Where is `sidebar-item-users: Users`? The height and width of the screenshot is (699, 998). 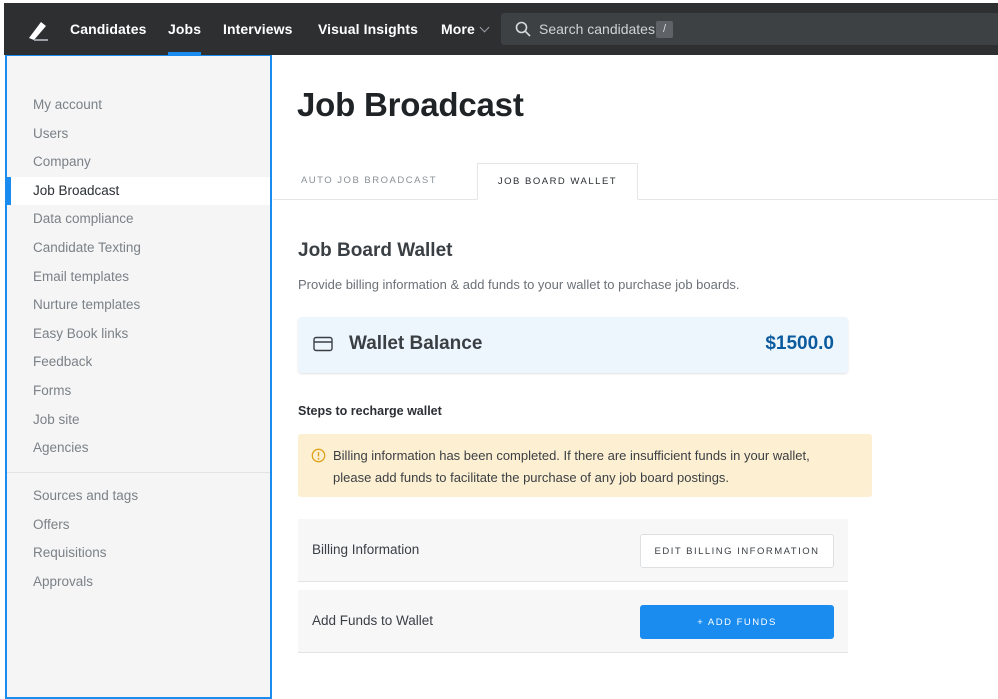
sidebar-item-users: Users is located at coordinates (138, 134).